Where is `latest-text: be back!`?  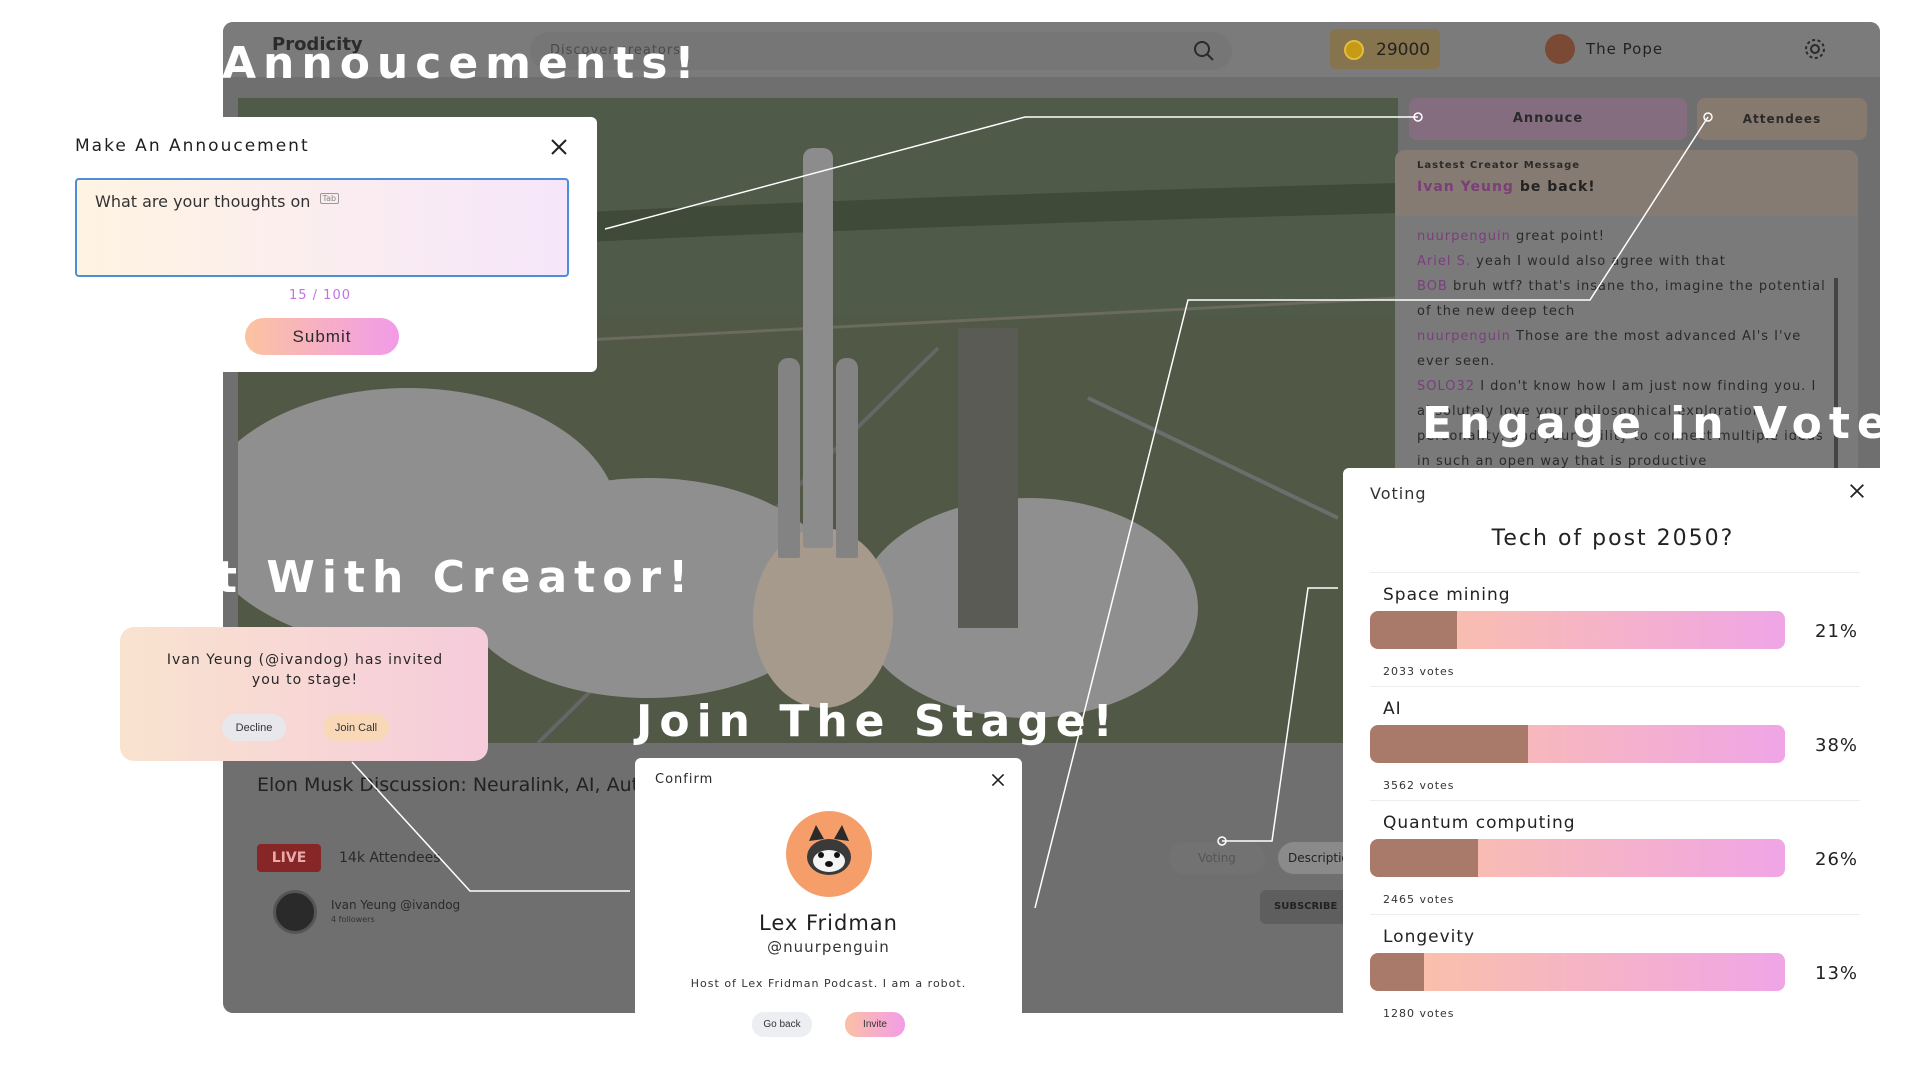
latest-text: be back! is located at coordinates (1557, 187).